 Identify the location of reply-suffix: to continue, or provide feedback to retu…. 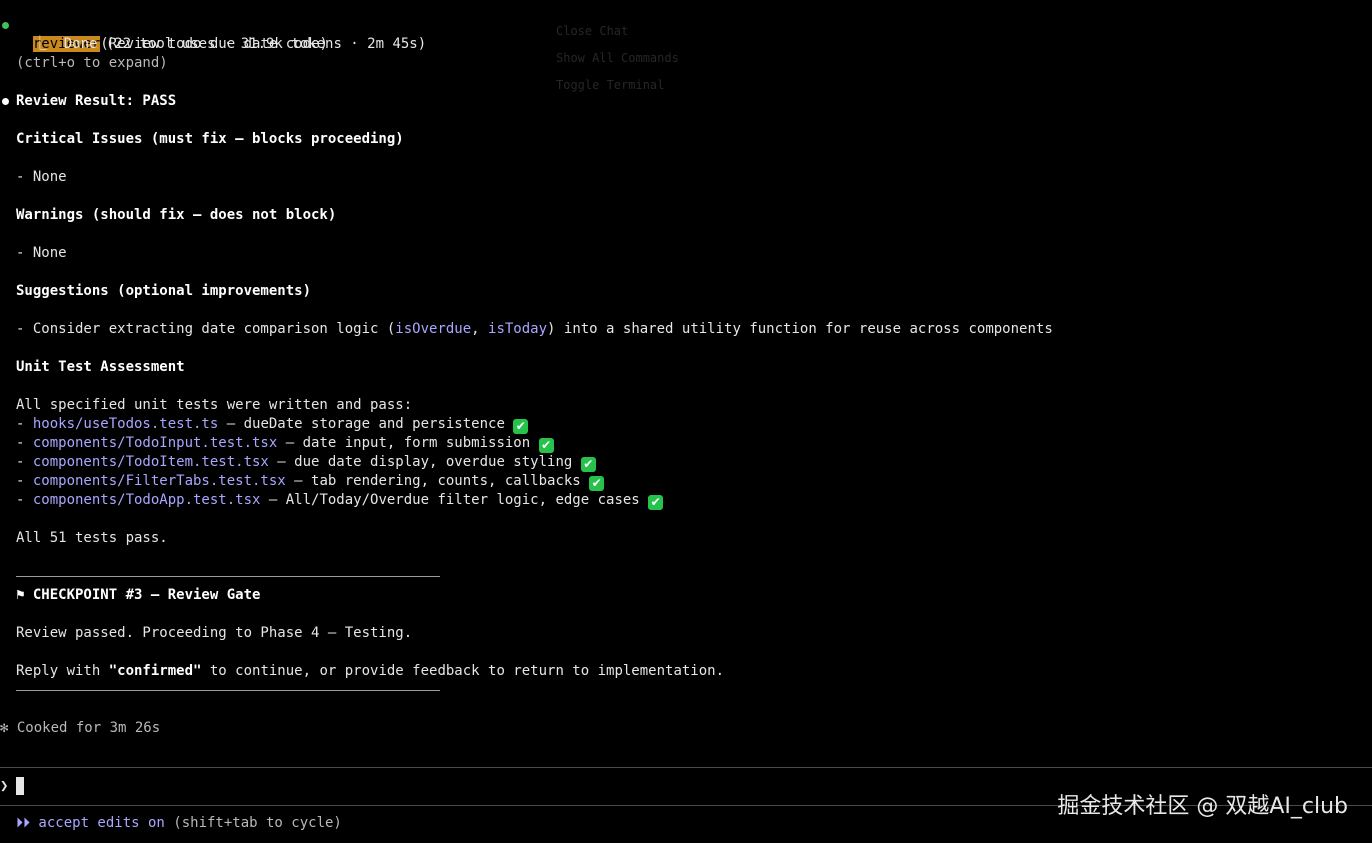
(463, 671).